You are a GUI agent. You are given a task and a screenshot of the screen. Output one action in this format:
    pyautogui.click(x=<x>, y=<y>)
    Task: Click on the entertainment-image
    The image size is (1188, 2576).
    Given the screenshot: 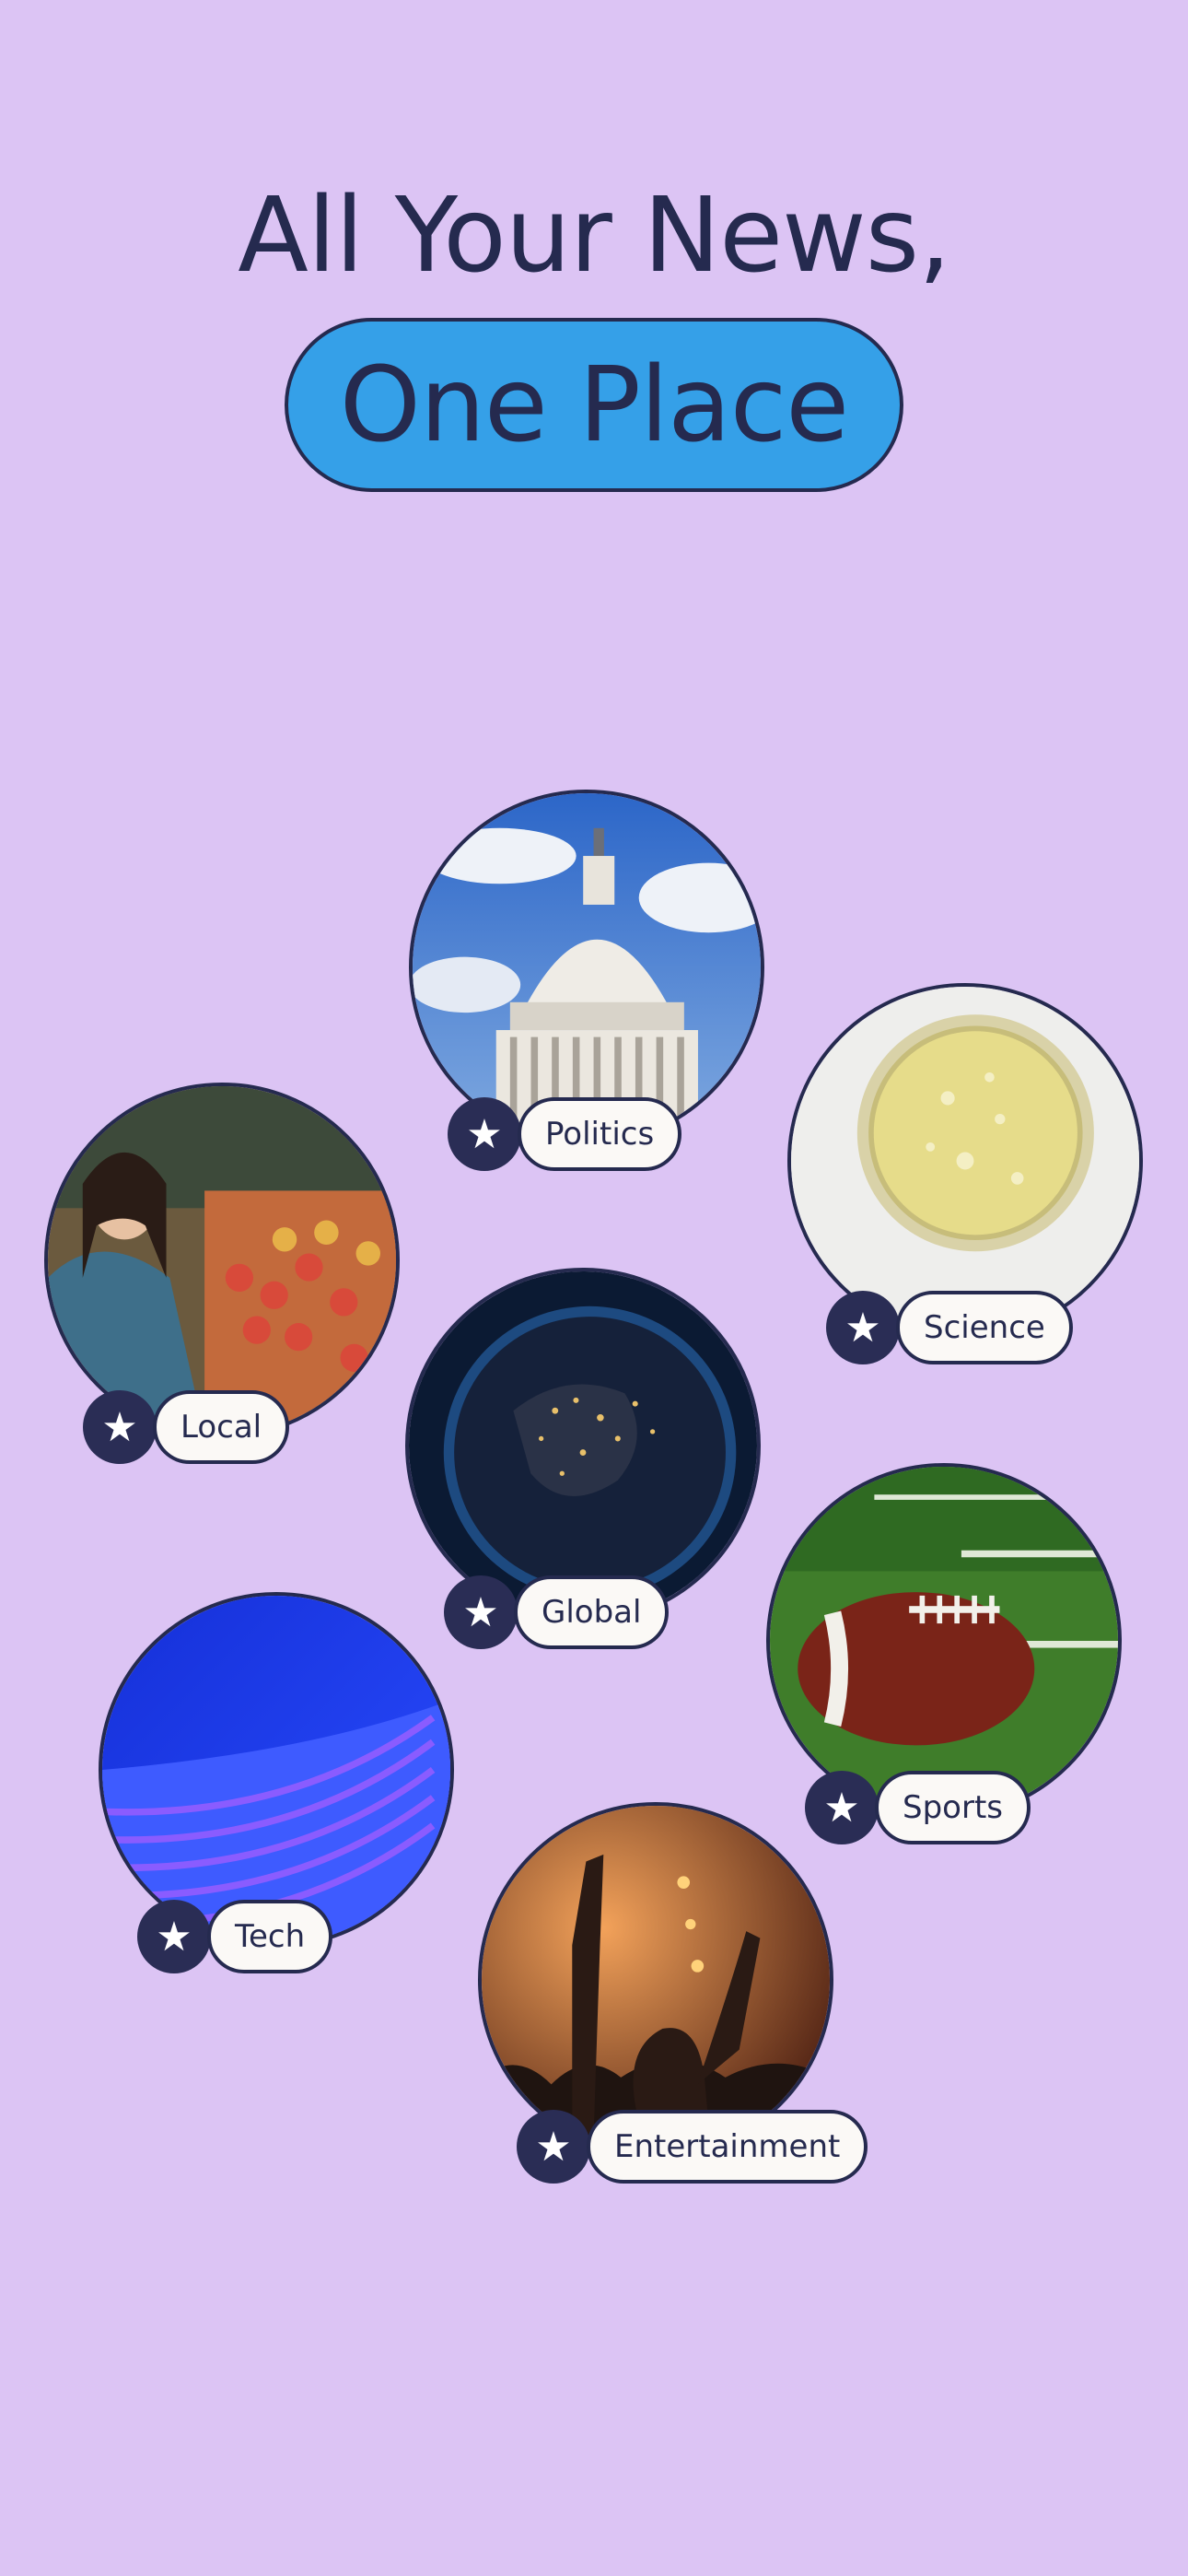 What is the action you would take?
    pyautogui.click(x=655, y=1980)
    